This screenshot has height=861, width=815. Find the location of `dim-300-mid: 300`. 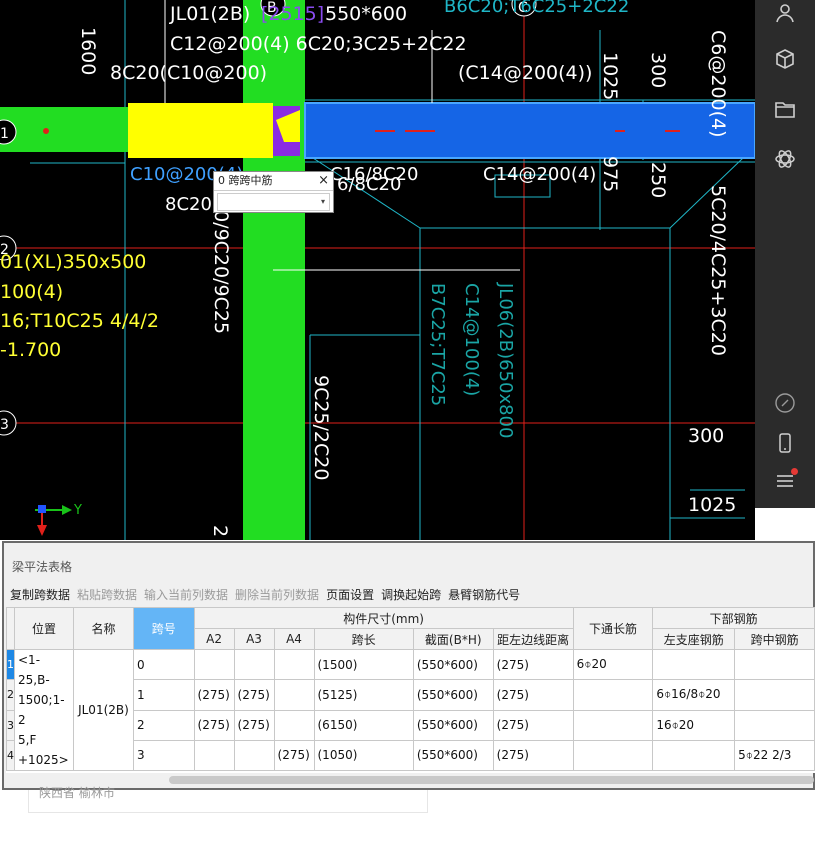

dim-300-mid: 300 is located at coordinates (706, 436).